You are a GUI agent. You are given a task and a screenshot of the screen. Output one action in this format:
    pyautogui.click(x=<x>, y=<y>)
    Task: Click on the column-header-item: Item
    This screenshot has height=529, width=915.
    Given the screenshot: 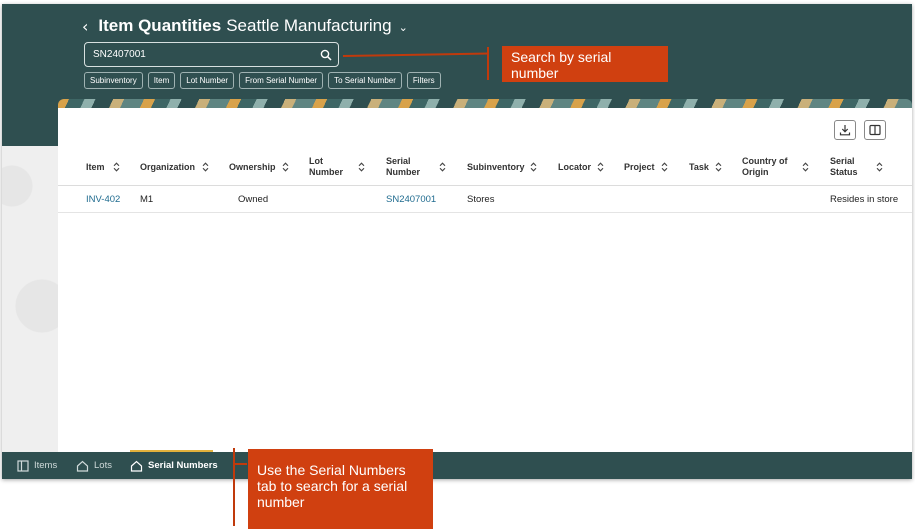 What is the action you would take?
    pyautogui.click(x=103, y=167)
    